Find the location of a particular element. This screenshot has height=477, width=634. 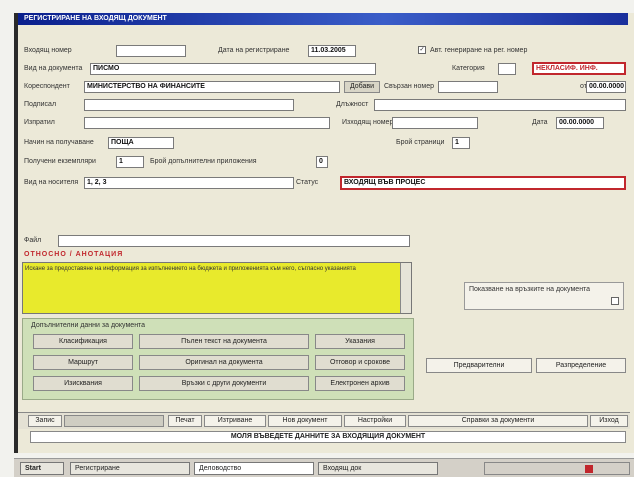

date-label: Дата is located at coordinates (540, 122).